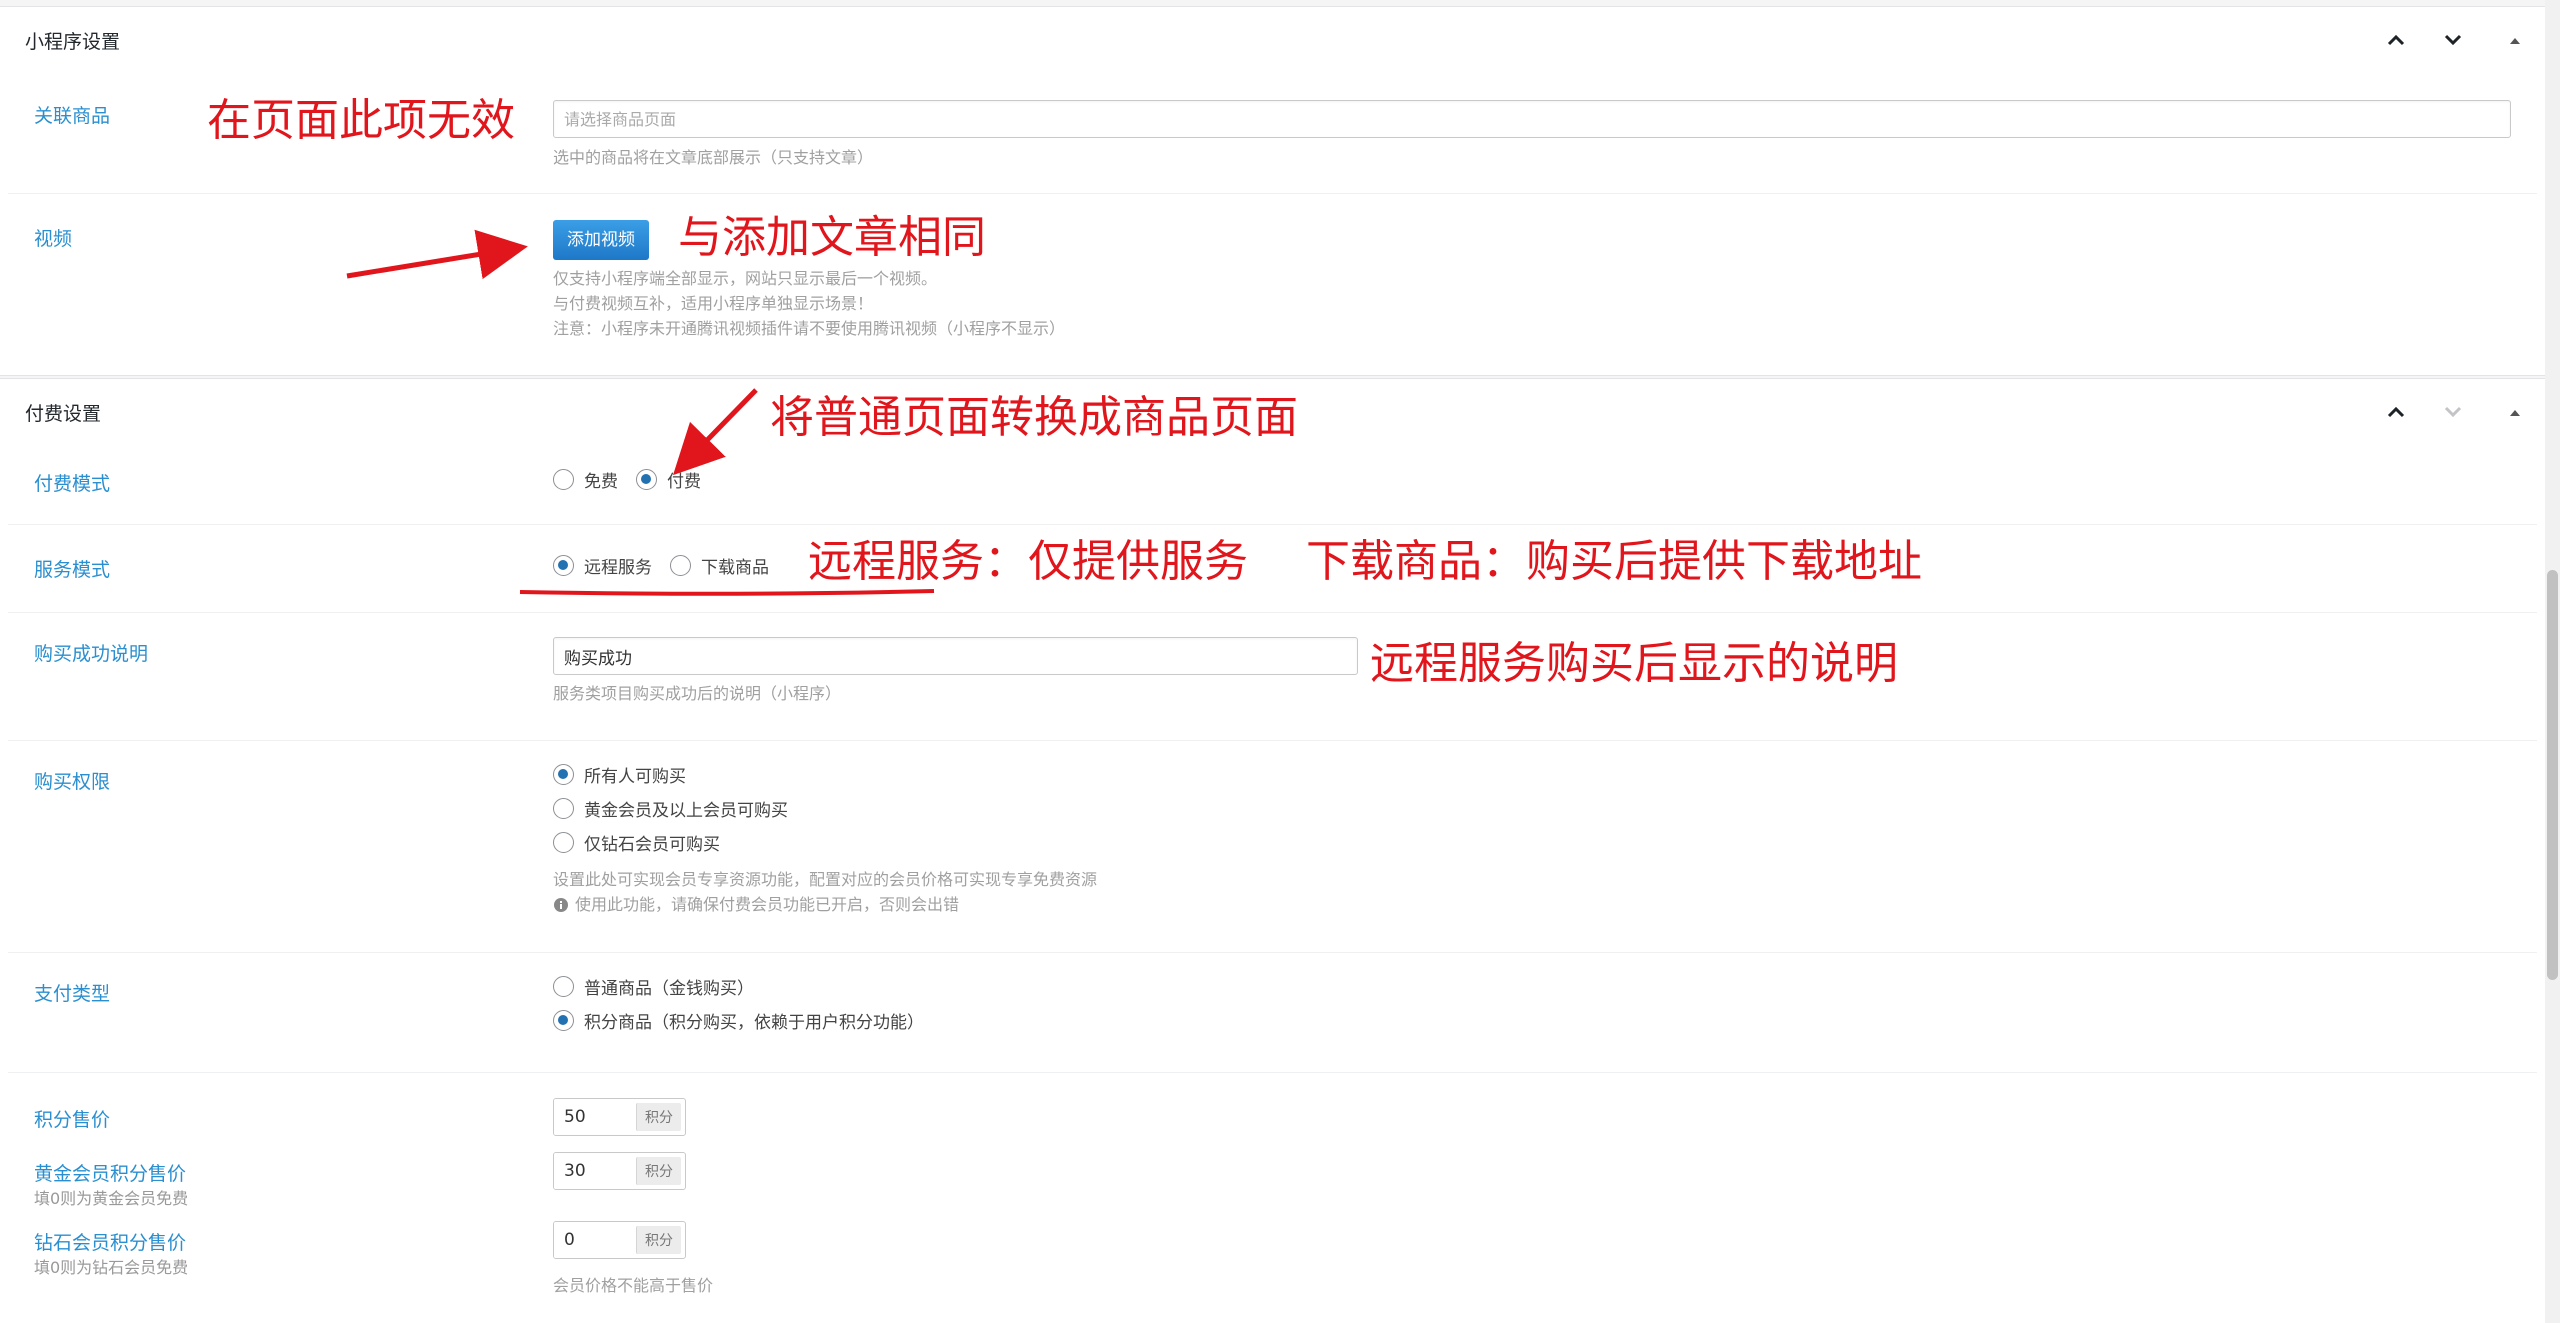 Image resolution: width=2560 pixels, height=1323 pixels. Describe the element at coordinates (713, 303) in the screenshot. I see `video-desc-line: 与付费视频互补，适用小程序单独显示场景！` at that location.